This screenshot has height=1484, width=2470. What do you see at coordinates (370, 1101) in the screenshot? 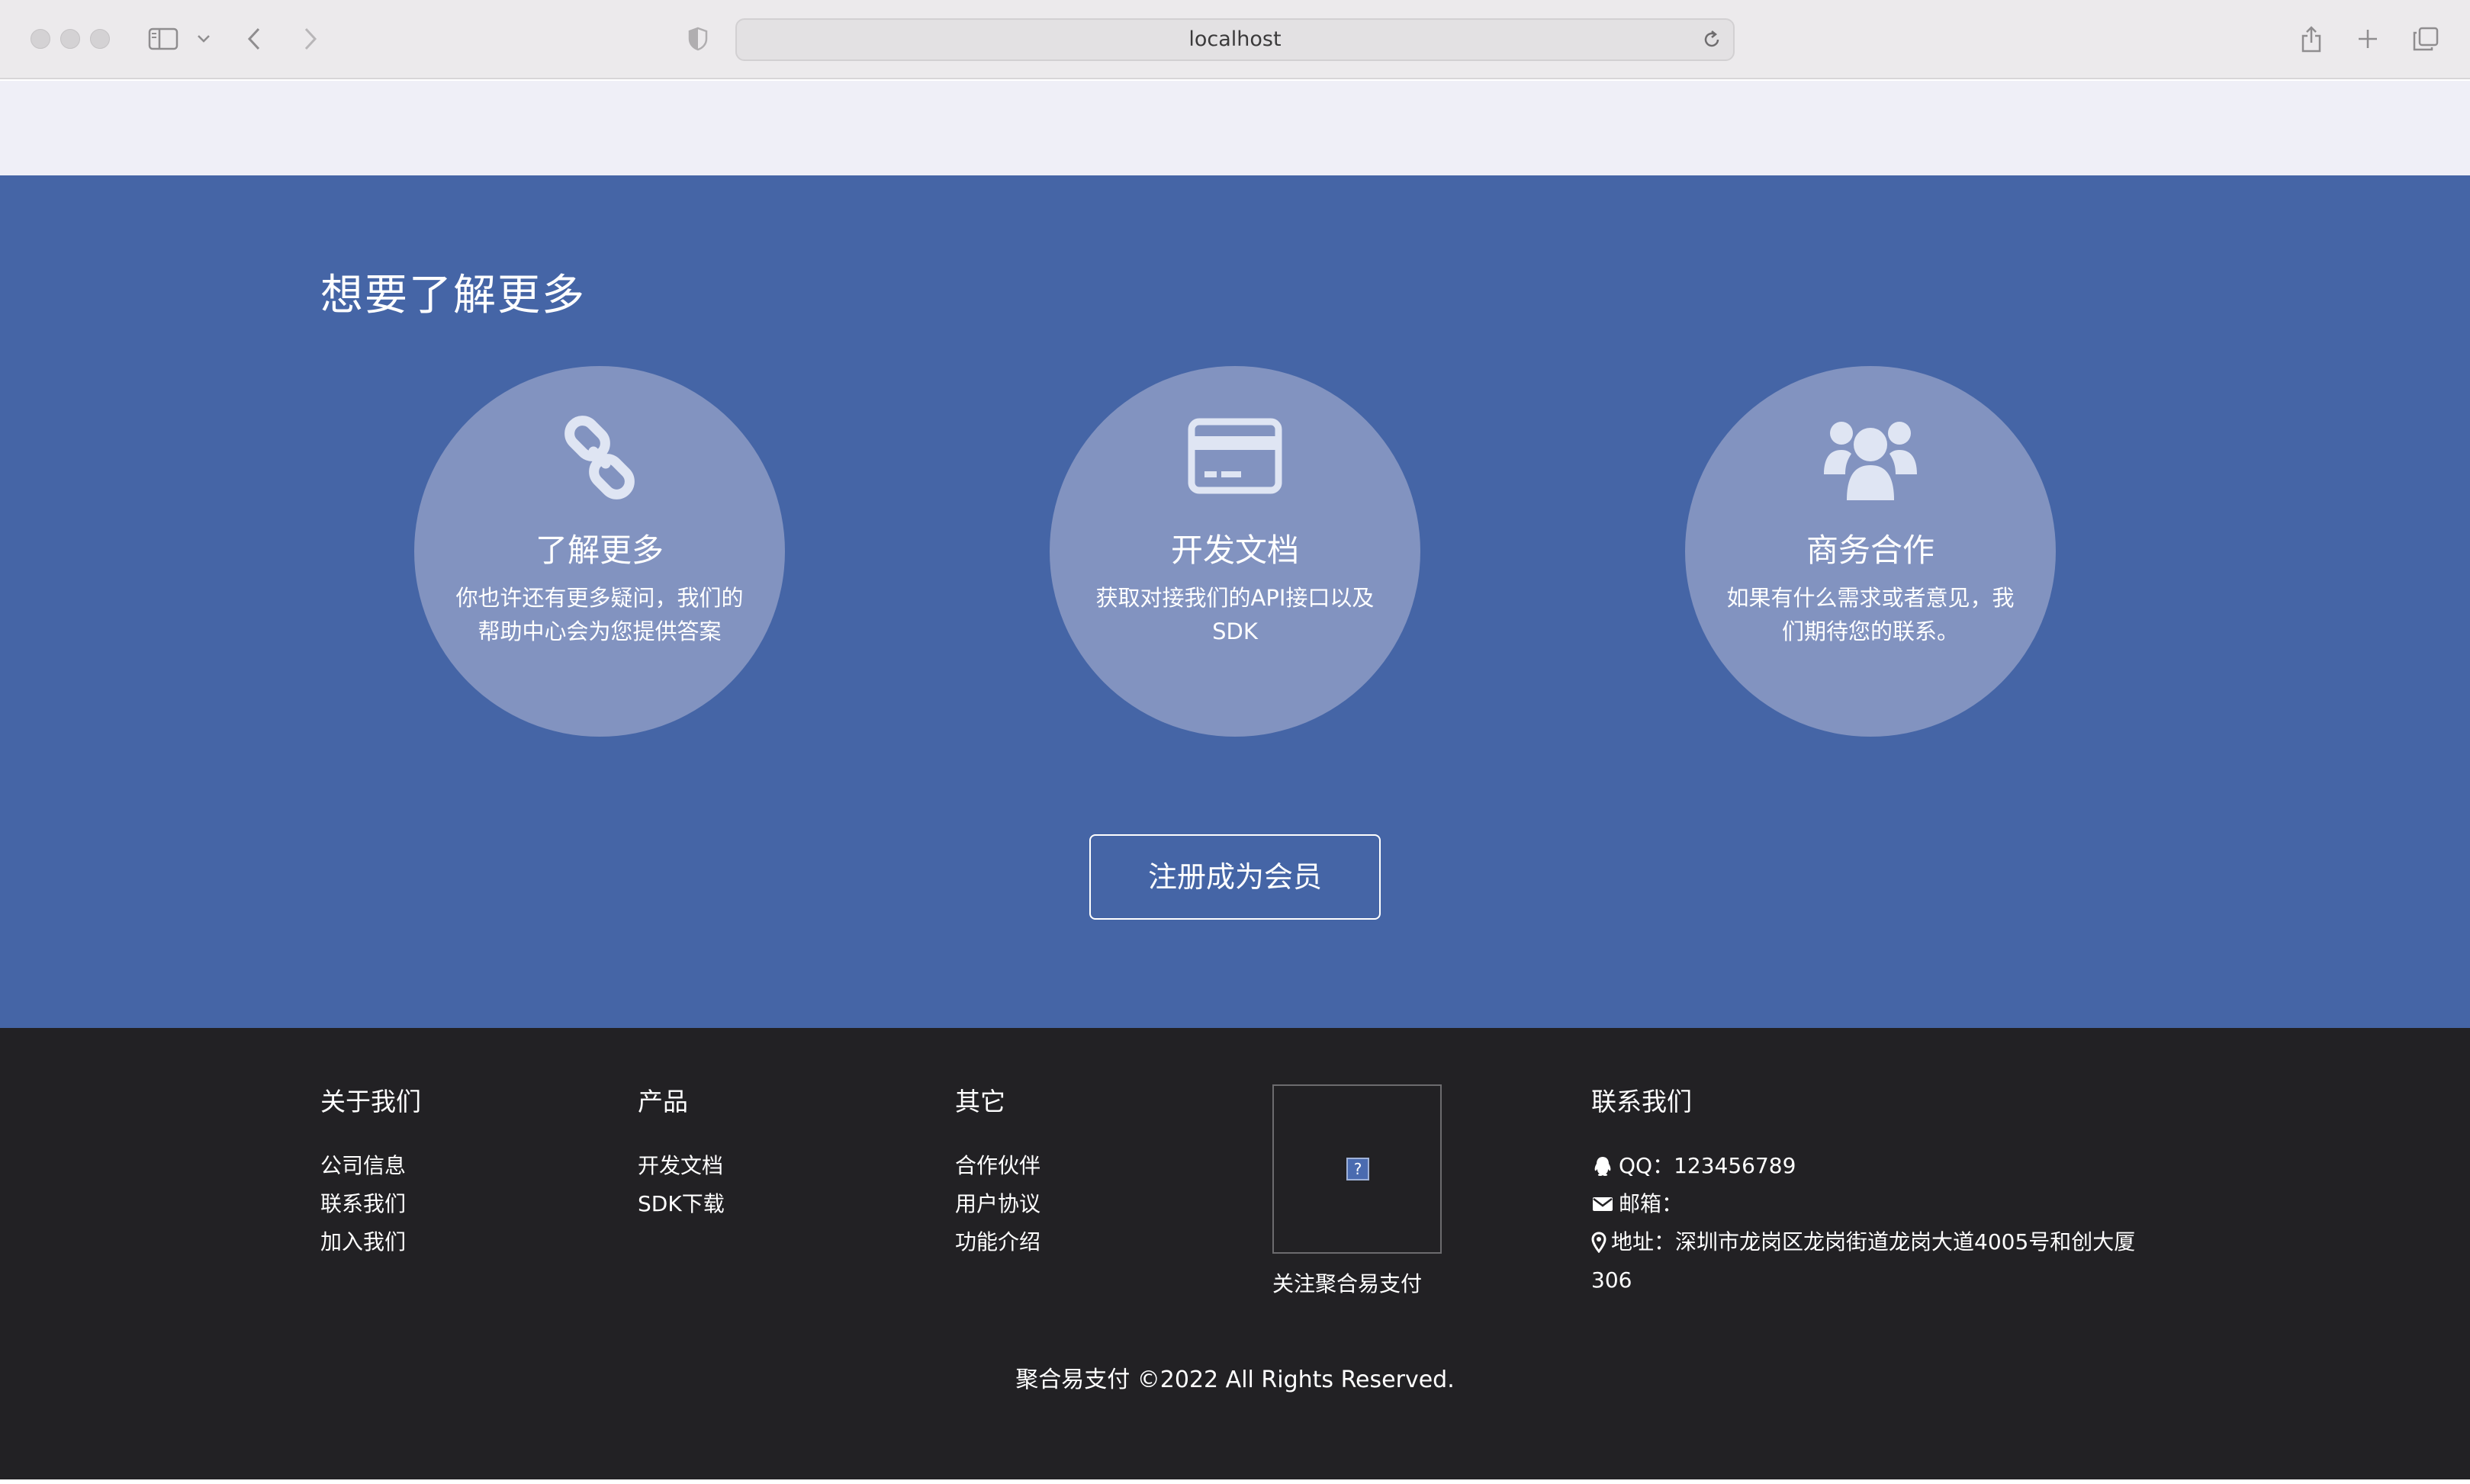
I see `footer-col-title: 关于我们` at bounding box center [370, 1101].